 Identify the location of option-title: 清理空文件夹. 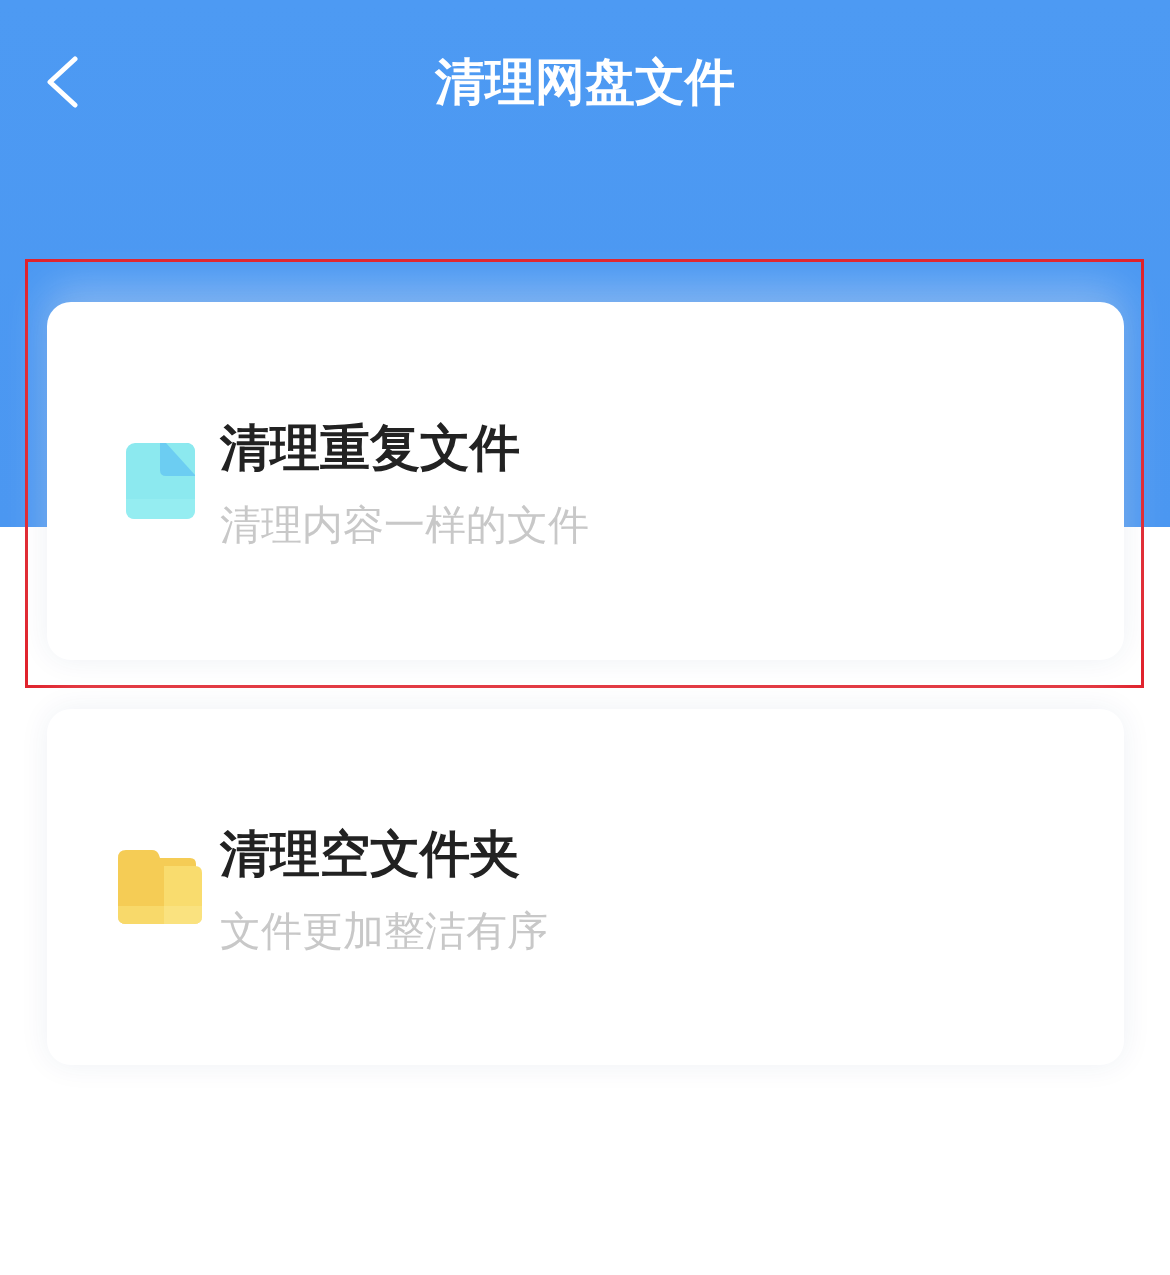
(370, 854).